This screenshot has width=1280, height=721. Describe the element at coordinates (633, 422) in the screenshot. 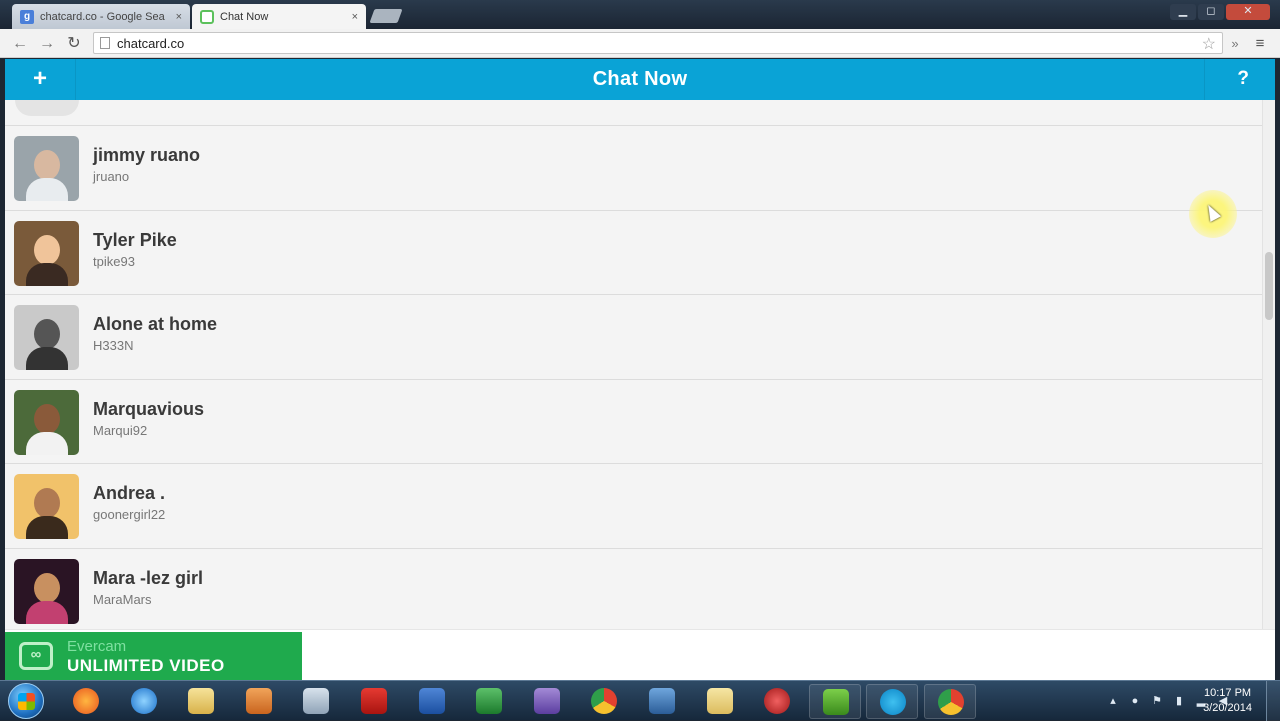

I see `list-item: Marquavious Marqui92` at that location.